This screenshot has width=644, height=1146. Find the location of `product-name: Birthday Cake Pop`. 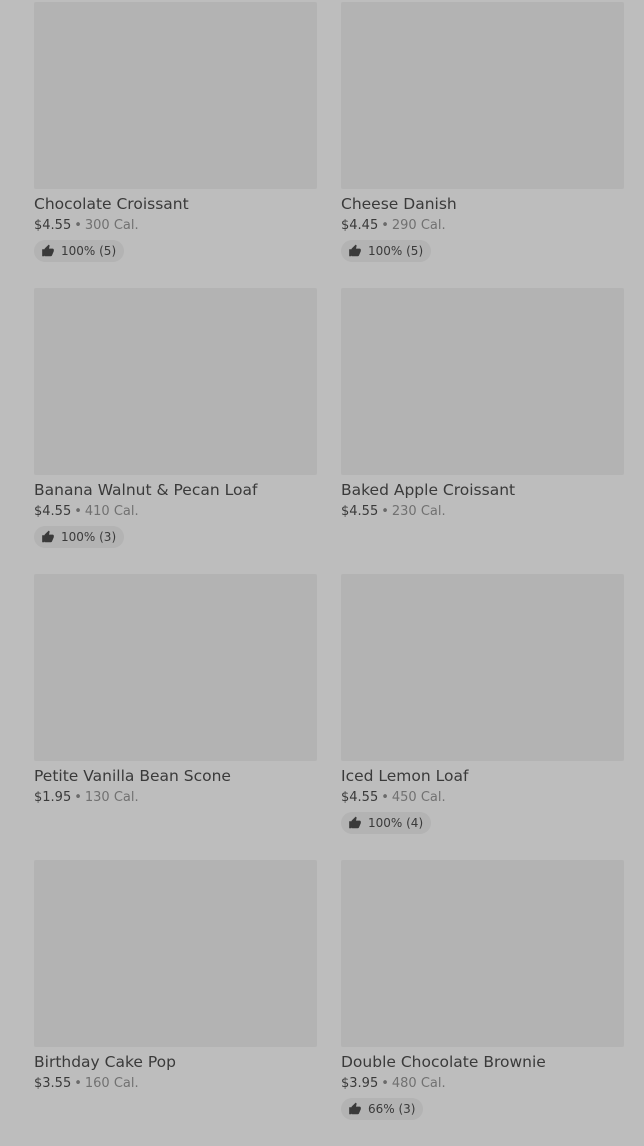

product-name: Birthday Cake Pop is located at coordinates (175, 1062).